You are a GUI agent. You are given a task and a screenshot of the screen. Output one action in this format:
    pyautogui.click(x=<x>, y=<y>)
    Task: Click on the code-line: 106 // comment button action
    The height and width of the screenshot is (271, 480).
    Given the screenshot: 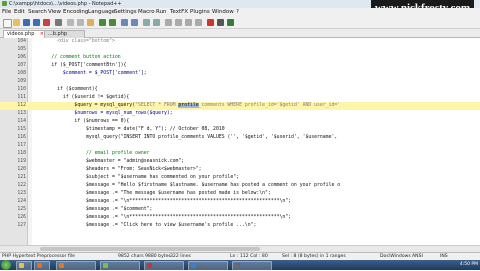 What is the action you would take?
    pyautogui.click(x=240, y=58)
    